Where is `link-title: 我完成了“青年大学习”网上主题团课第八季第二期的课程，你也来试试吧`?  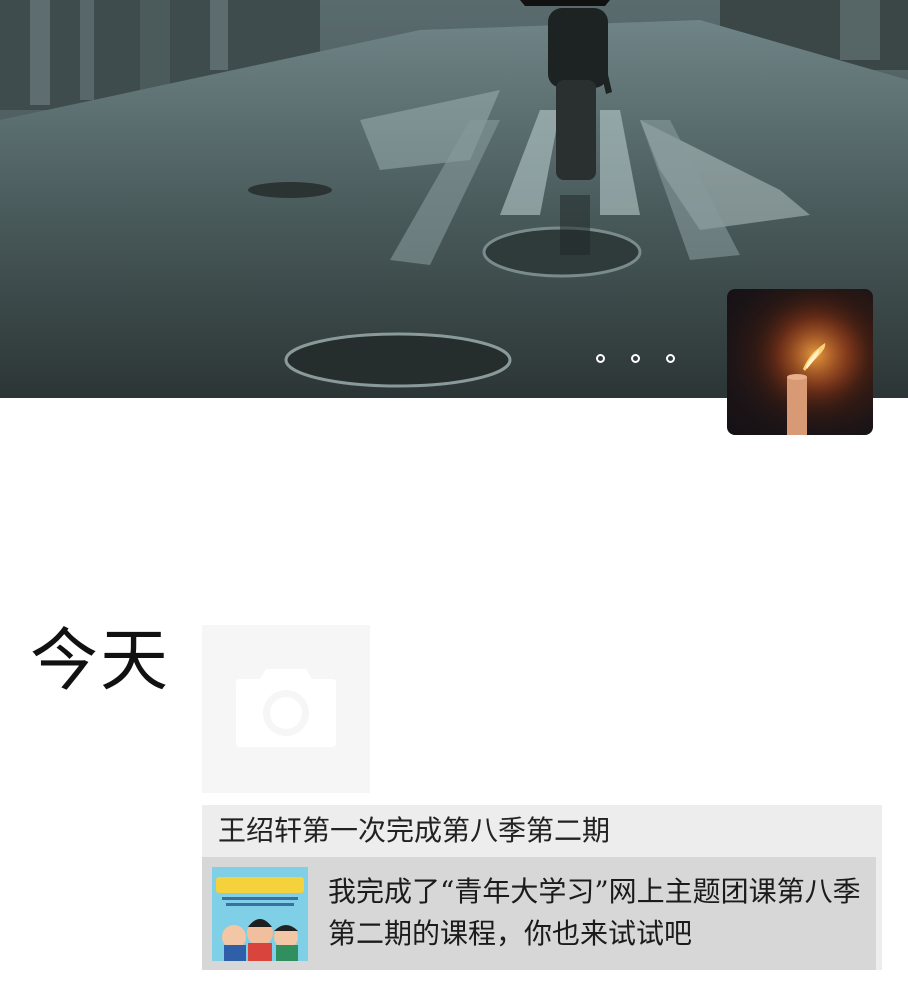 link-title: 我完成了“青年大学习”网上主题团课第八季第二期的课程，你也来试试吧 is located at coordinates (594, 912).